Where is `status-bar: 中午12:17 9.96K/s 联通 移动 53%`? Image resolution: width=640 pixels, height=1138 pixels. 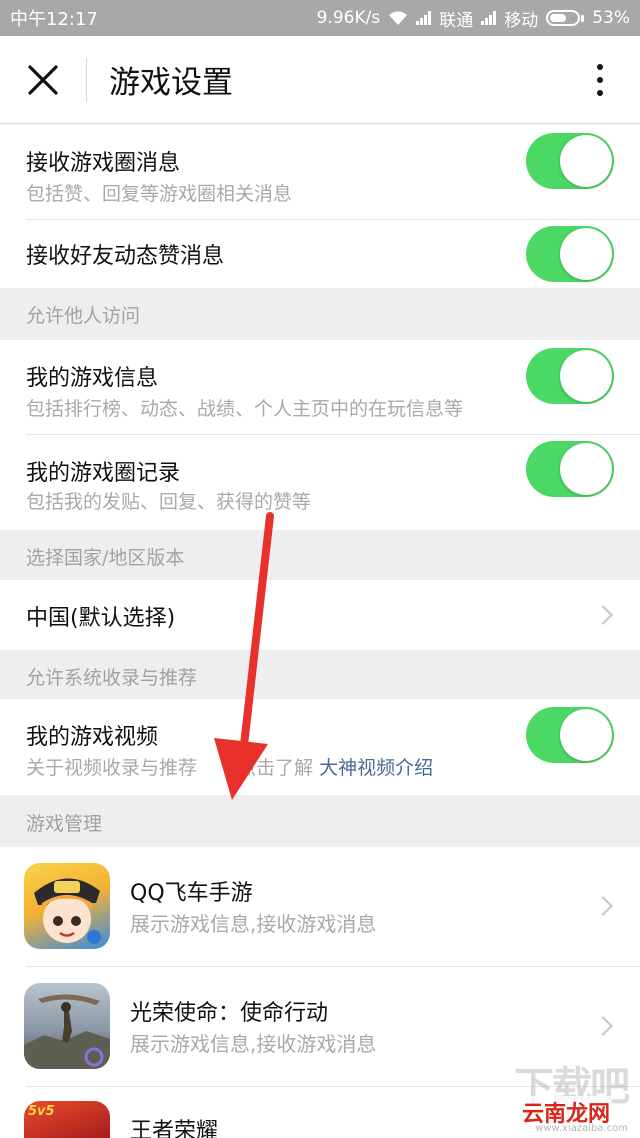 status-bar: 中午12:17 9.96K/s 联通 移动 53% is located at coordinates (320, 18).